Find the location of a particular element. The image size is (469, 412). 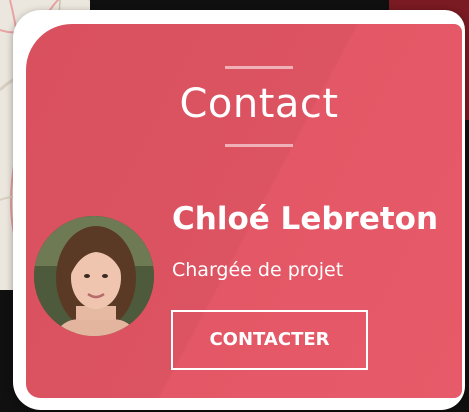

title-bottom-rule is located at coordinates (259, 145).